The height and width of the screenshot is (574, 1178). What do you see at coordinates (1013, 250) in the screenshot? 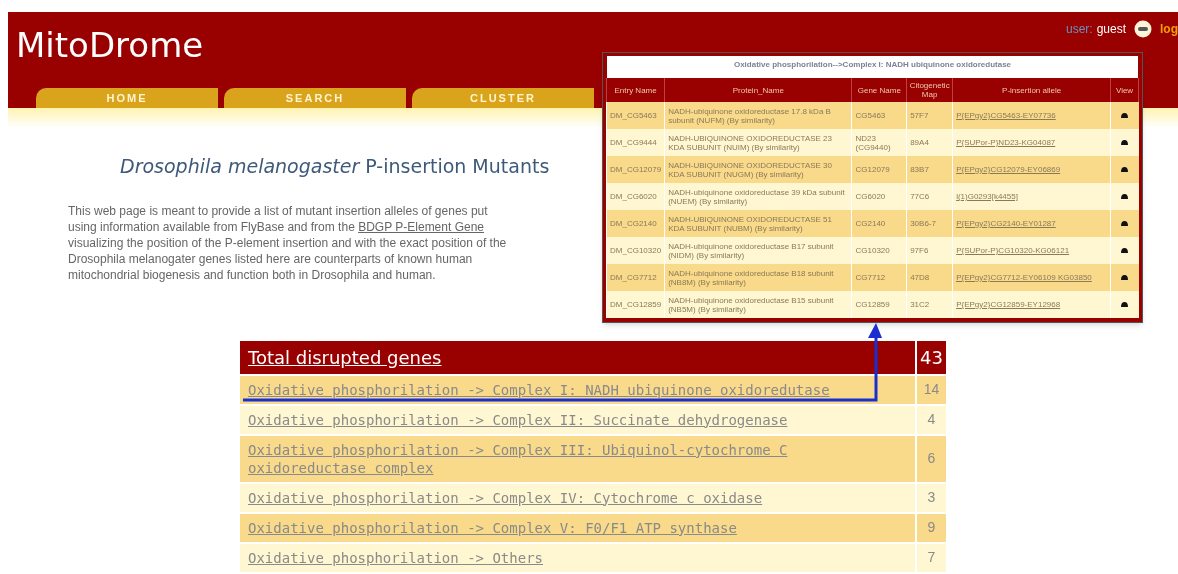
I see `allele-link: P{SUPor-P}CG10320-KG06121` at bounding box center [1013, 250].